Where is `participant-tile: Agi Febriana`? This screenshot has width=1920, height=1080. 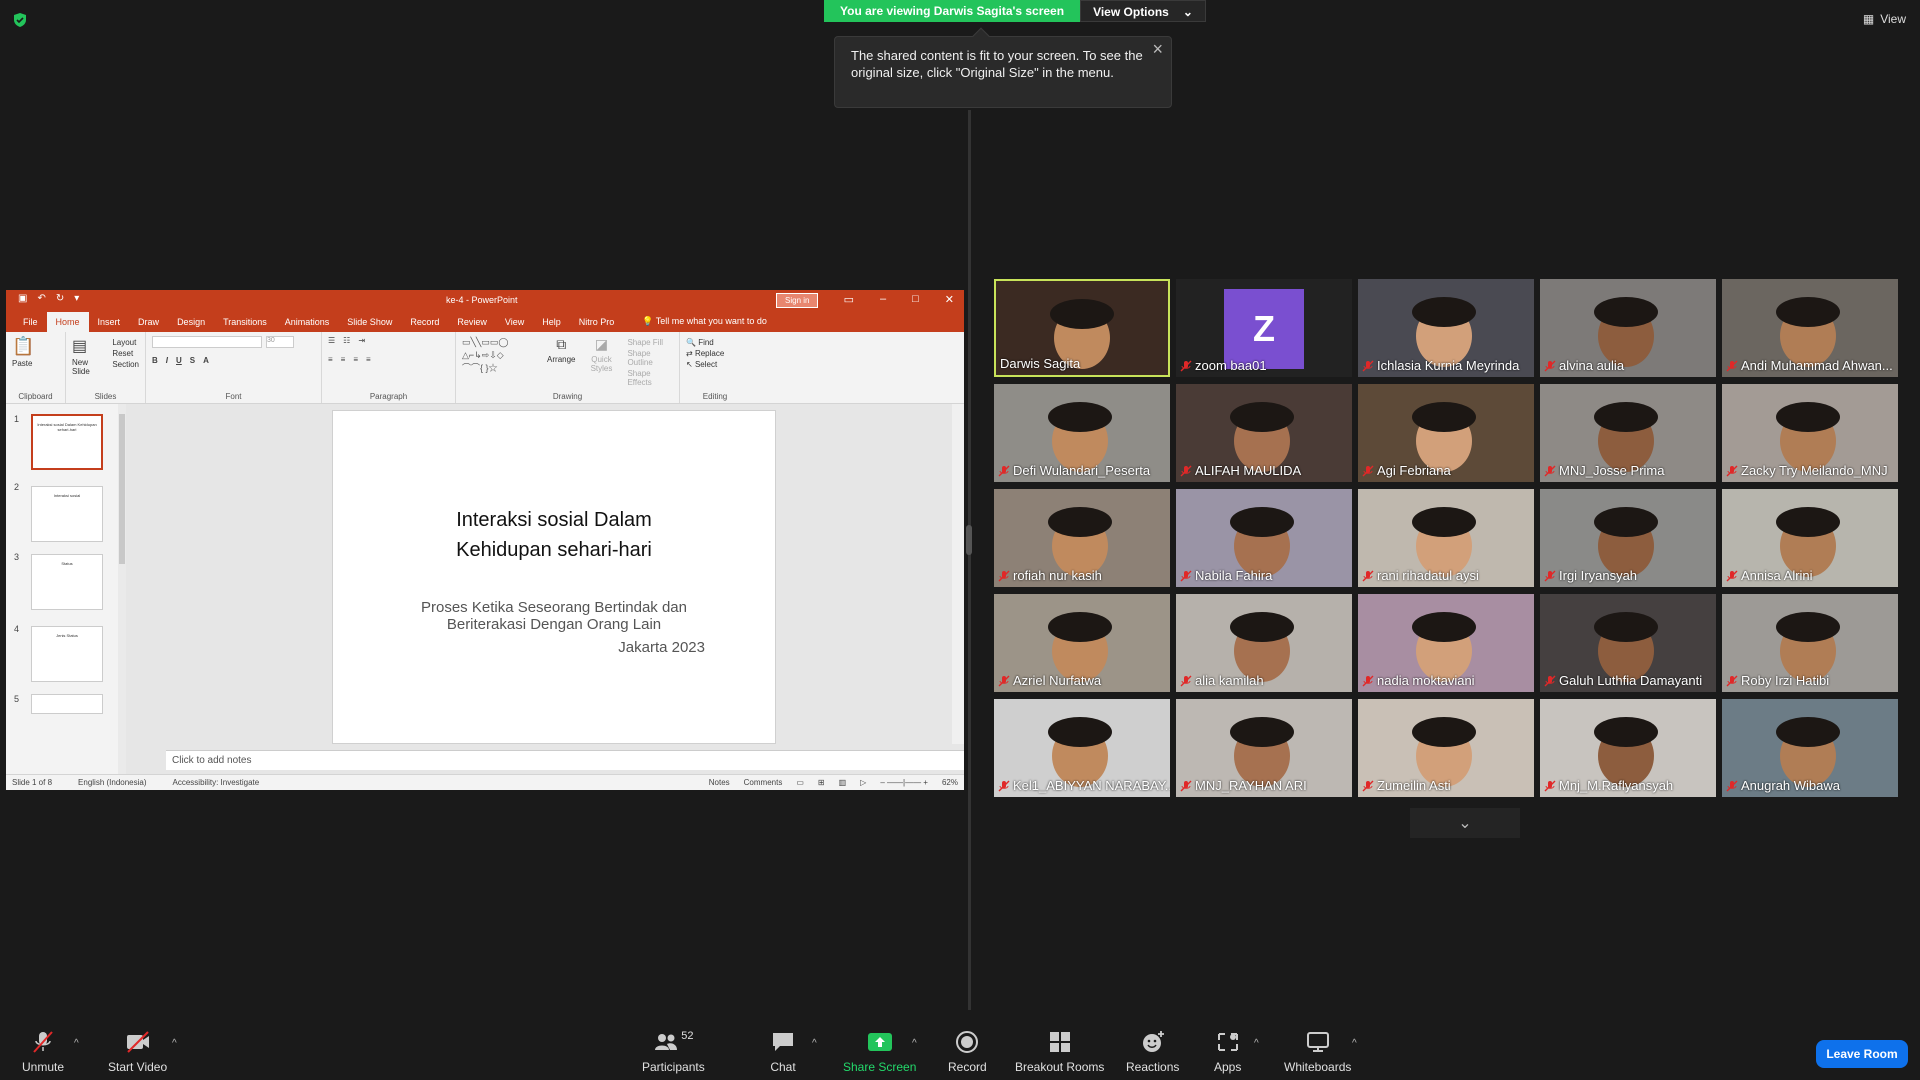
participant-tile: Agi Febriana is located at coordinates (1446, 433).